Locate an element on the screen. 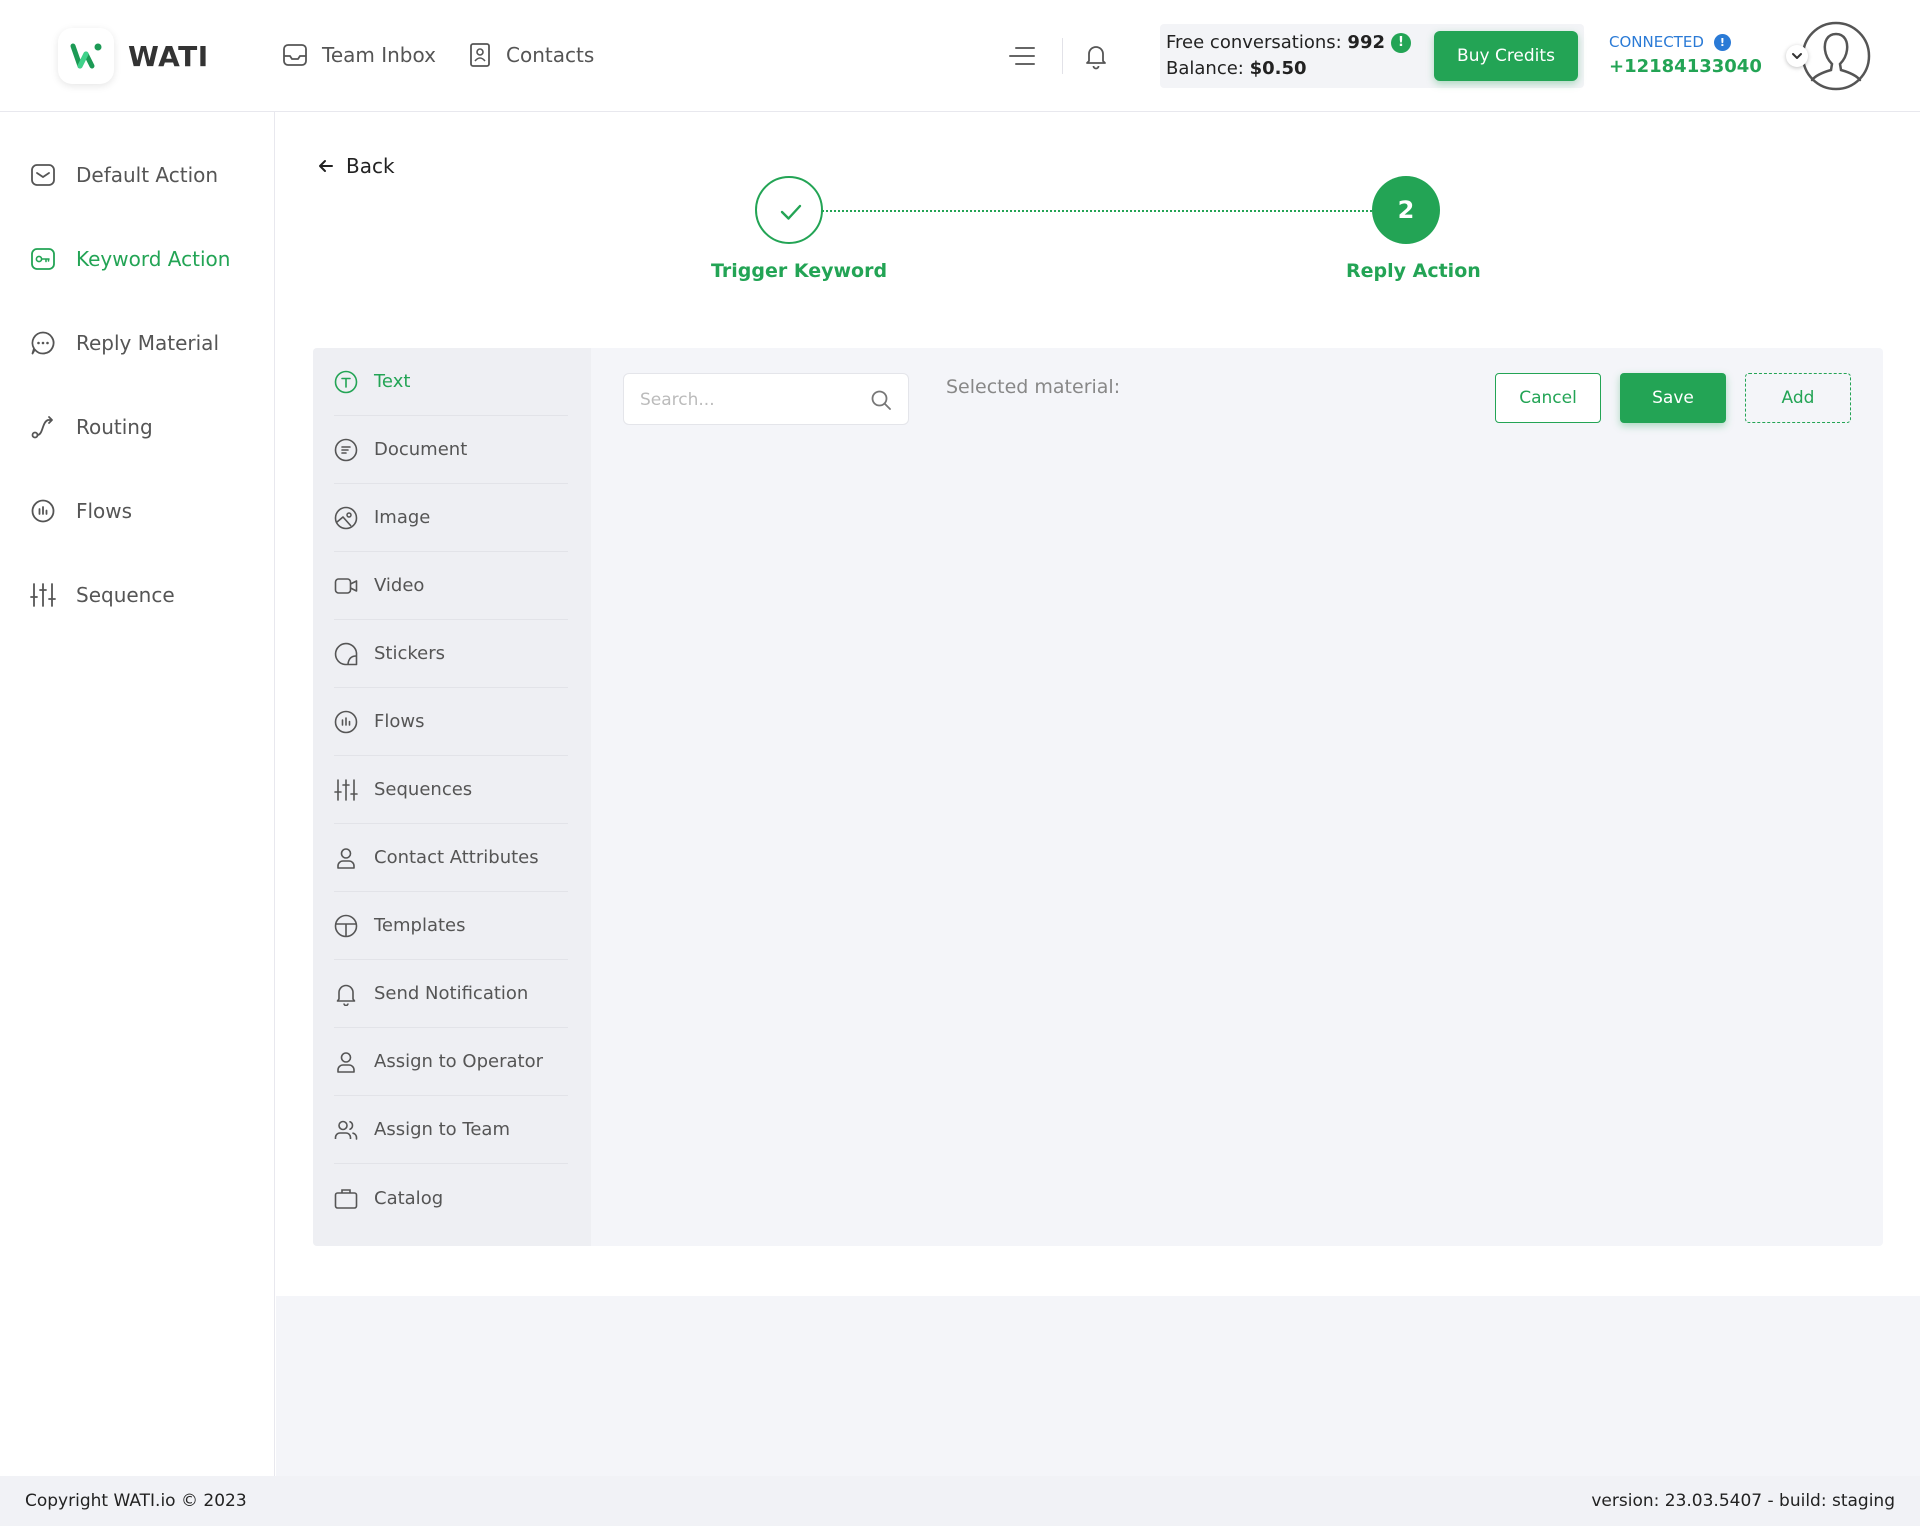 Image resolution: width=1920 pixels, height=1526 pixels. search-input is located at coordinates (750, 400).